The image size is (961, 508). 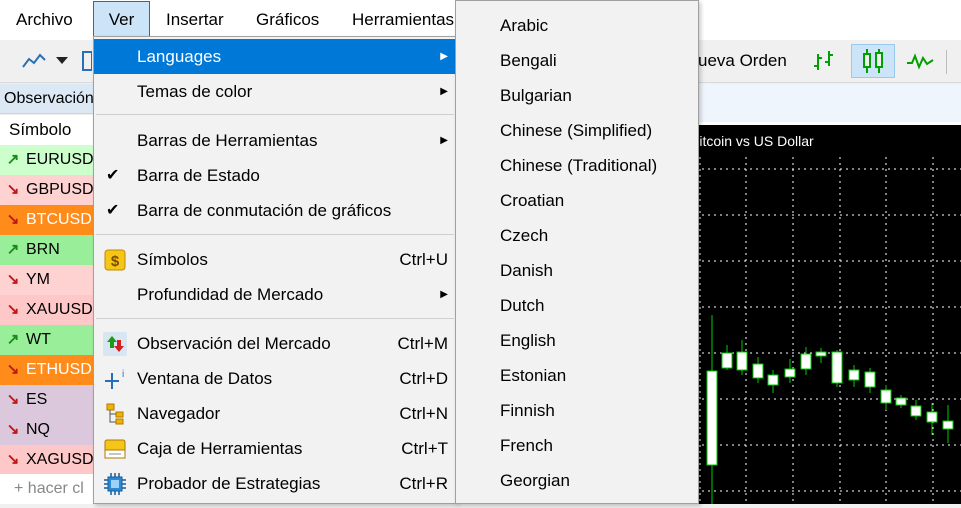 What do you see at coordinates (524, 25) in the screenshot?
I see `language-option: Arabic` at bounding box center [524, 25].